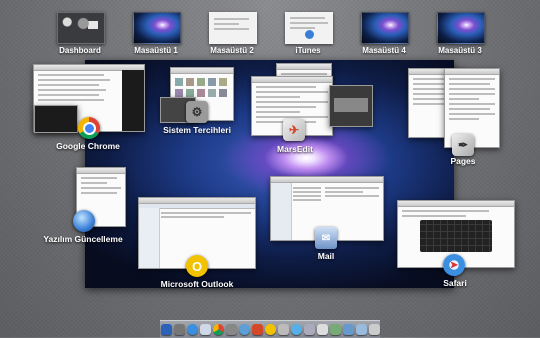  What do you see at coordinates (456, 236) in the screenshot?
I see `keyboard-image` at bounding box center [456, 236].